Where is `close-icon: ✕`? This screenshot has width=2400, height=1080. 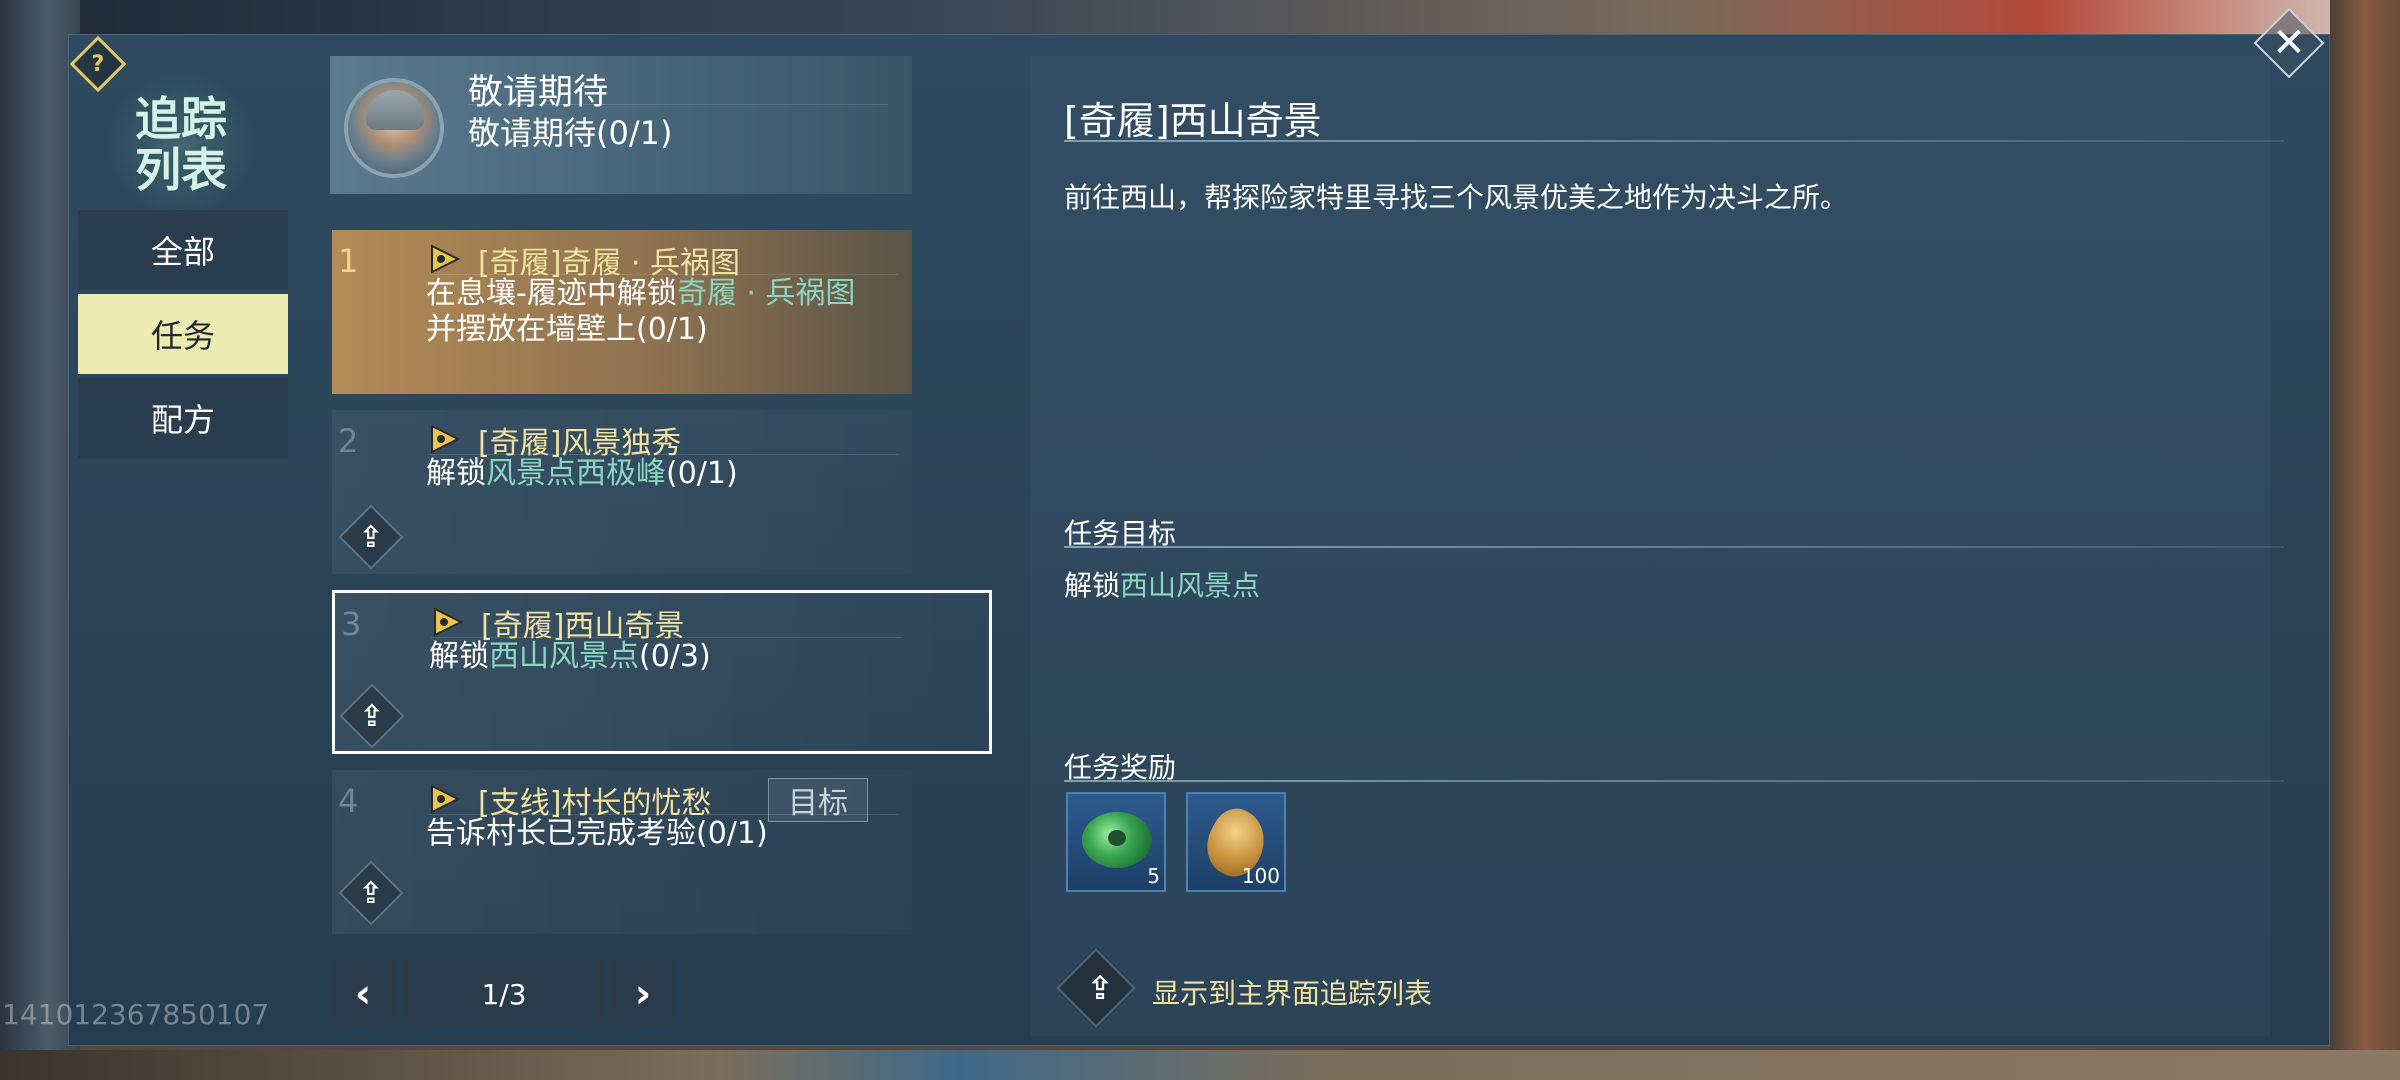
close-icon: ✕ is located at coordinates (2289, 43).